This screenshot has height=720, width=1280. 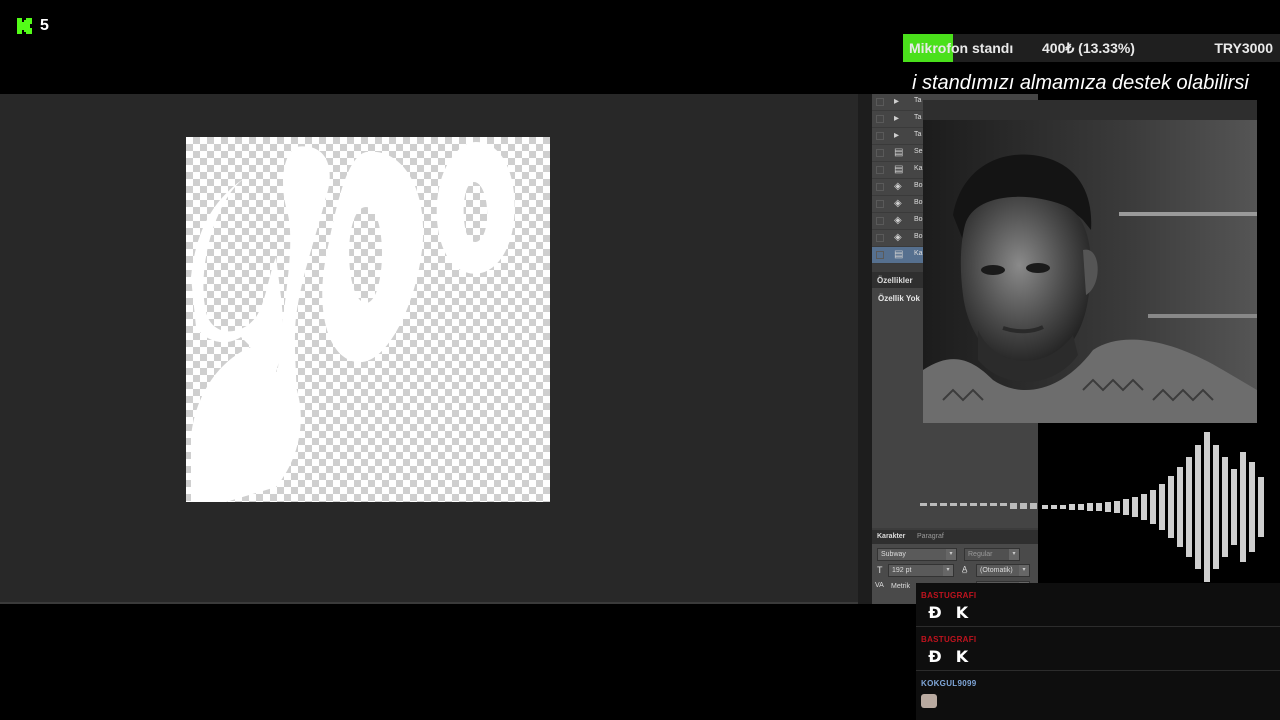 What do you see at coordinates (24, 26) in the screenshot?
I see `kick-logo-icon` at bounding box center [24, 26].